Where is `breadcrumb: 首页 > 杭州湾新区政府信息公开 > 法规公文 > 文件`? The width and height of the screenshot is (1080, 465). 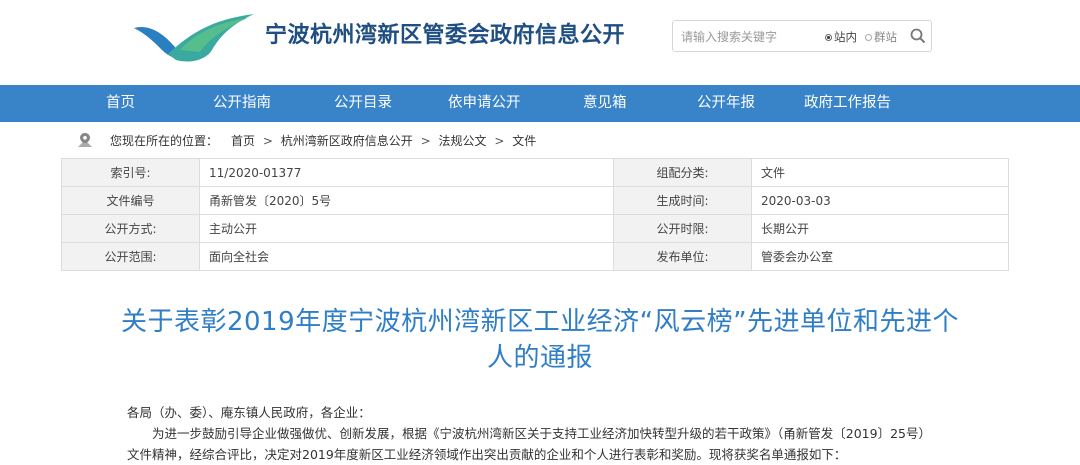 breadcrumb: 首页 > 杭州湾新区政府信息公开 > 法规公文 > 文件 is located at coordinates (383, 140).